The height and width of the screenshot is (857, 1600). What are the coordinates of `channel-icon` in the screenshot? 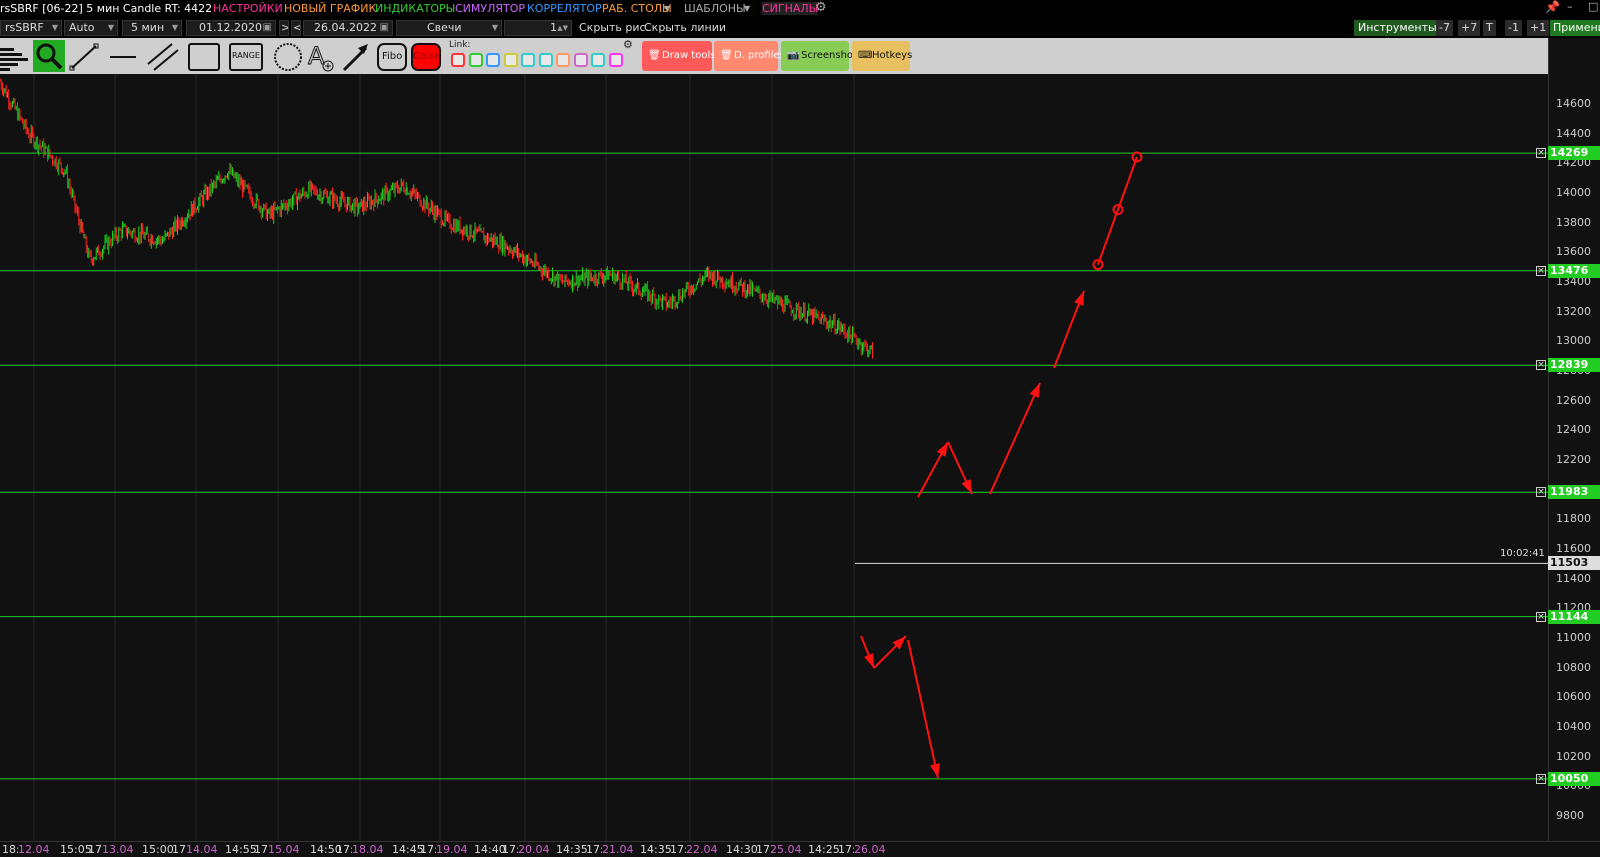 It's located at (163, 56).